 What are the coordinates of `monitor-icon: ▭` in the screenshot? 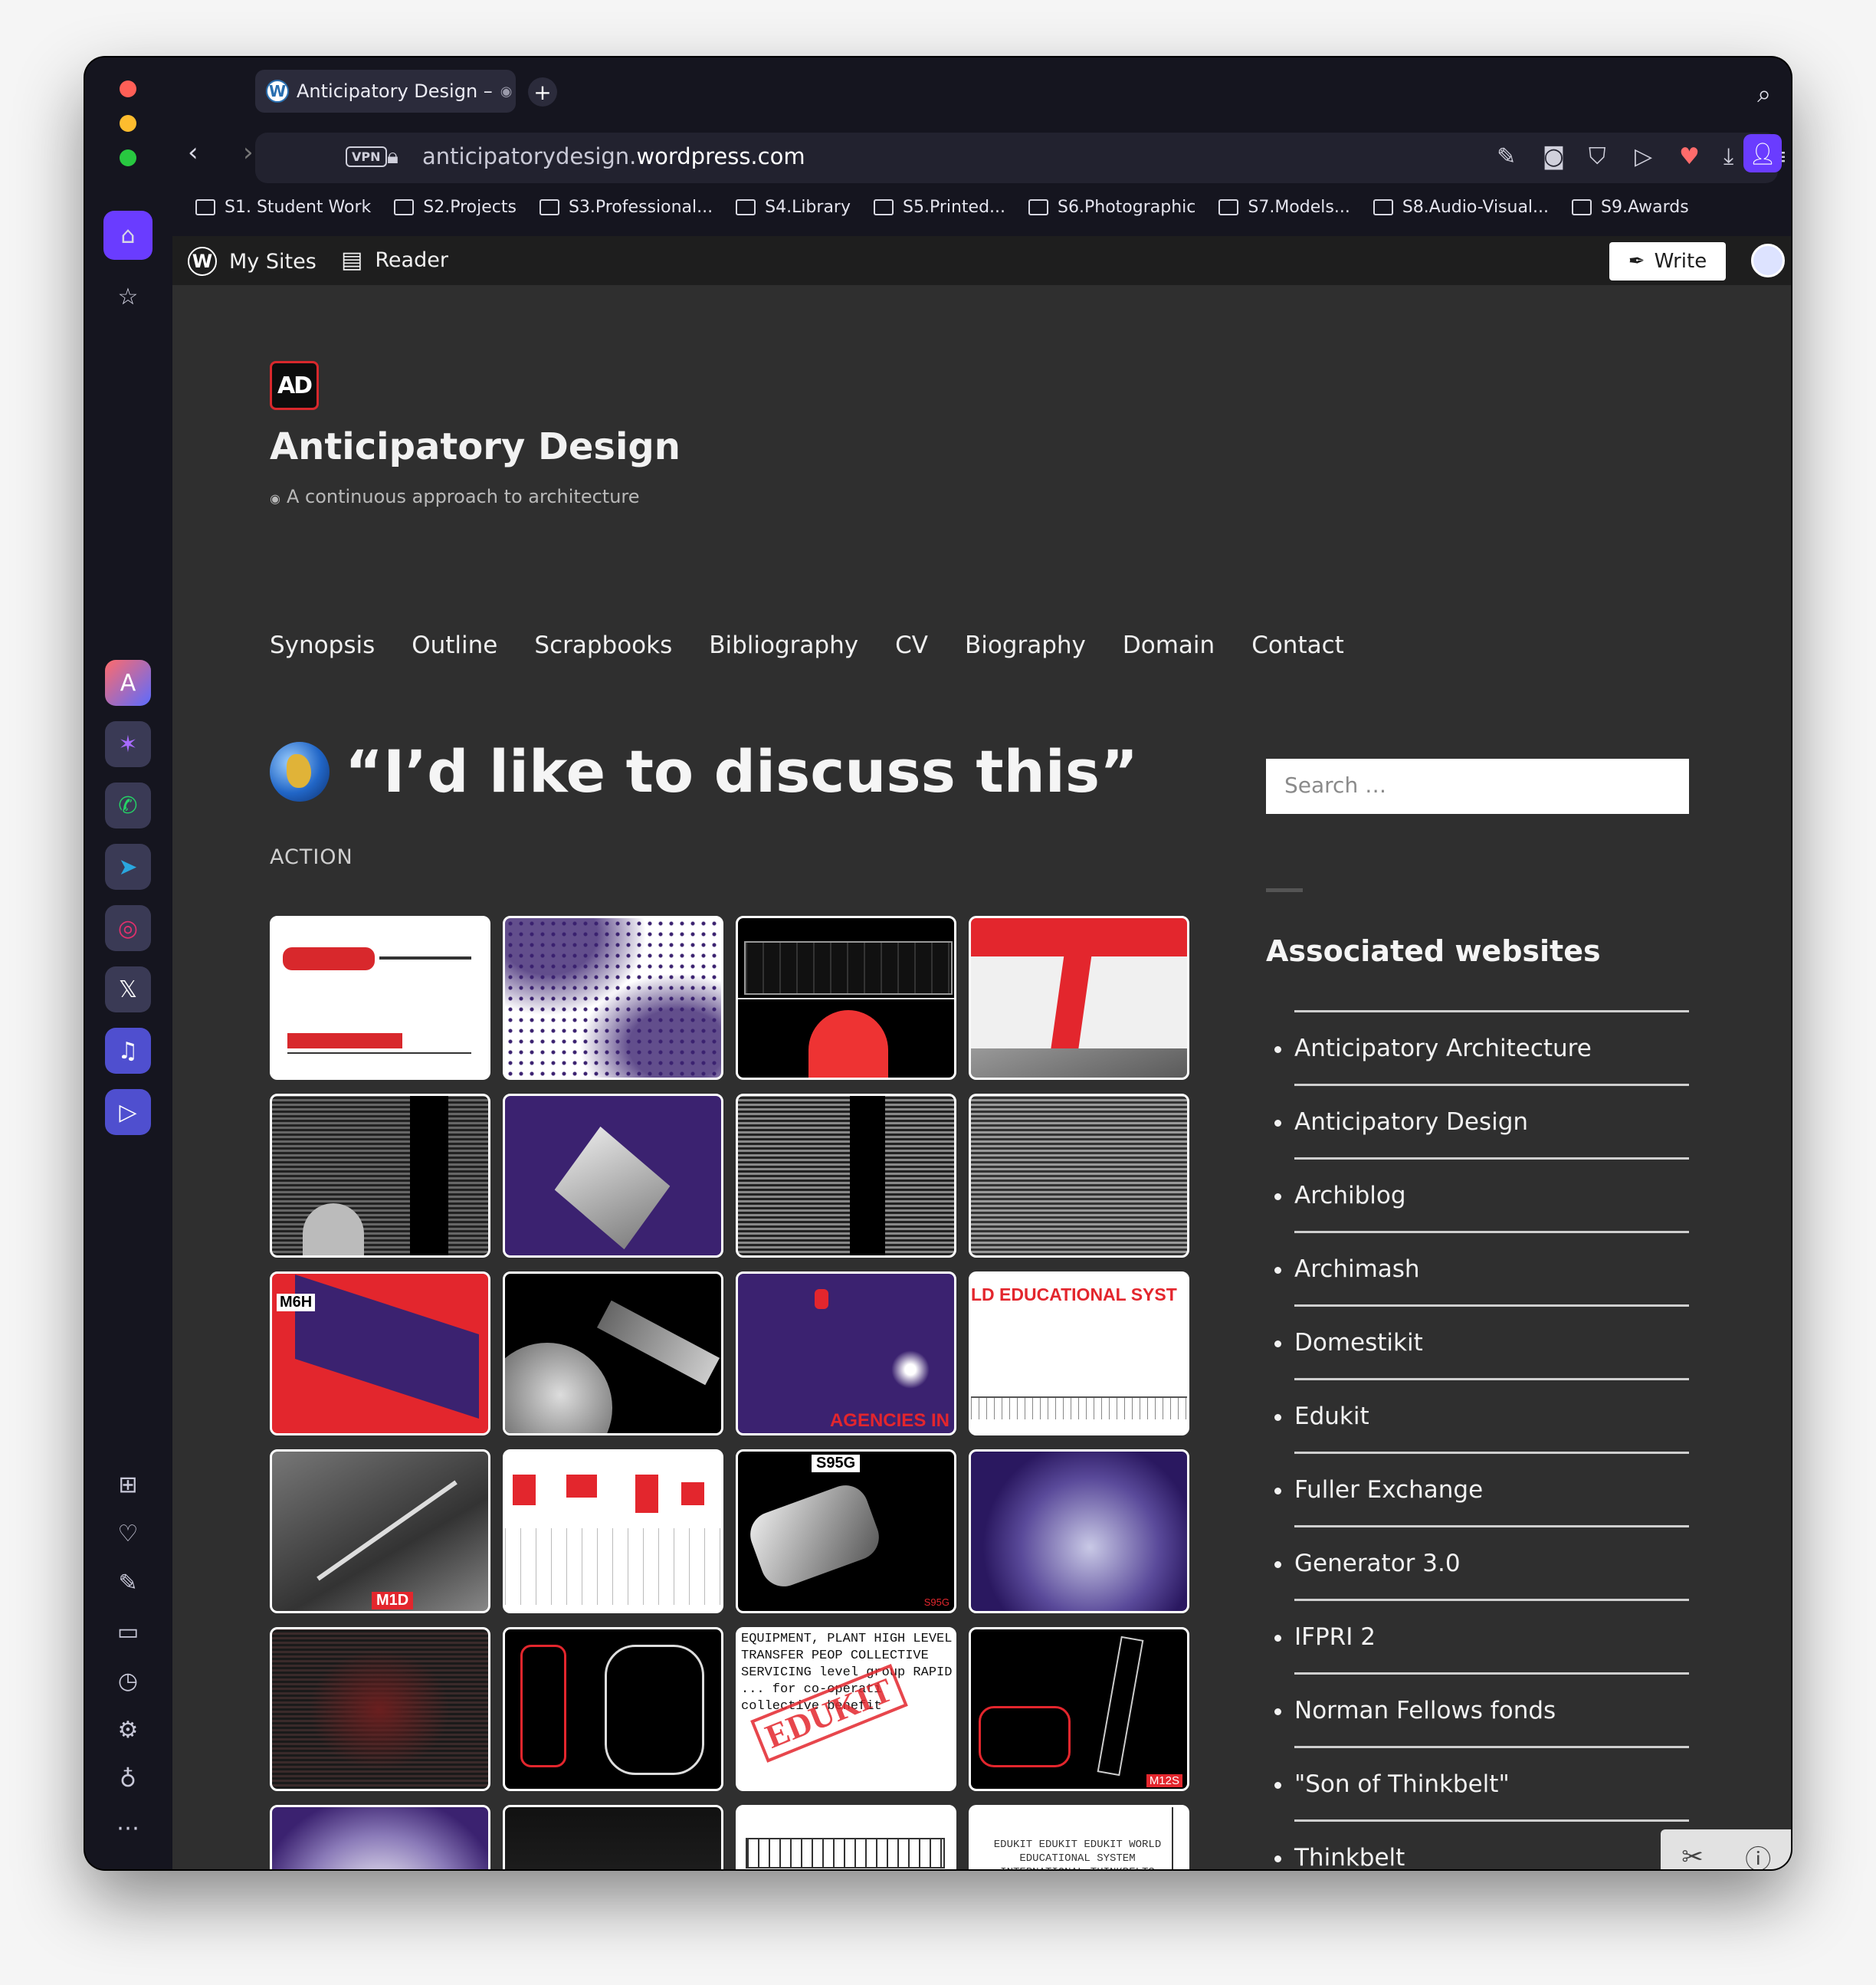 It's located at (128, 1631).